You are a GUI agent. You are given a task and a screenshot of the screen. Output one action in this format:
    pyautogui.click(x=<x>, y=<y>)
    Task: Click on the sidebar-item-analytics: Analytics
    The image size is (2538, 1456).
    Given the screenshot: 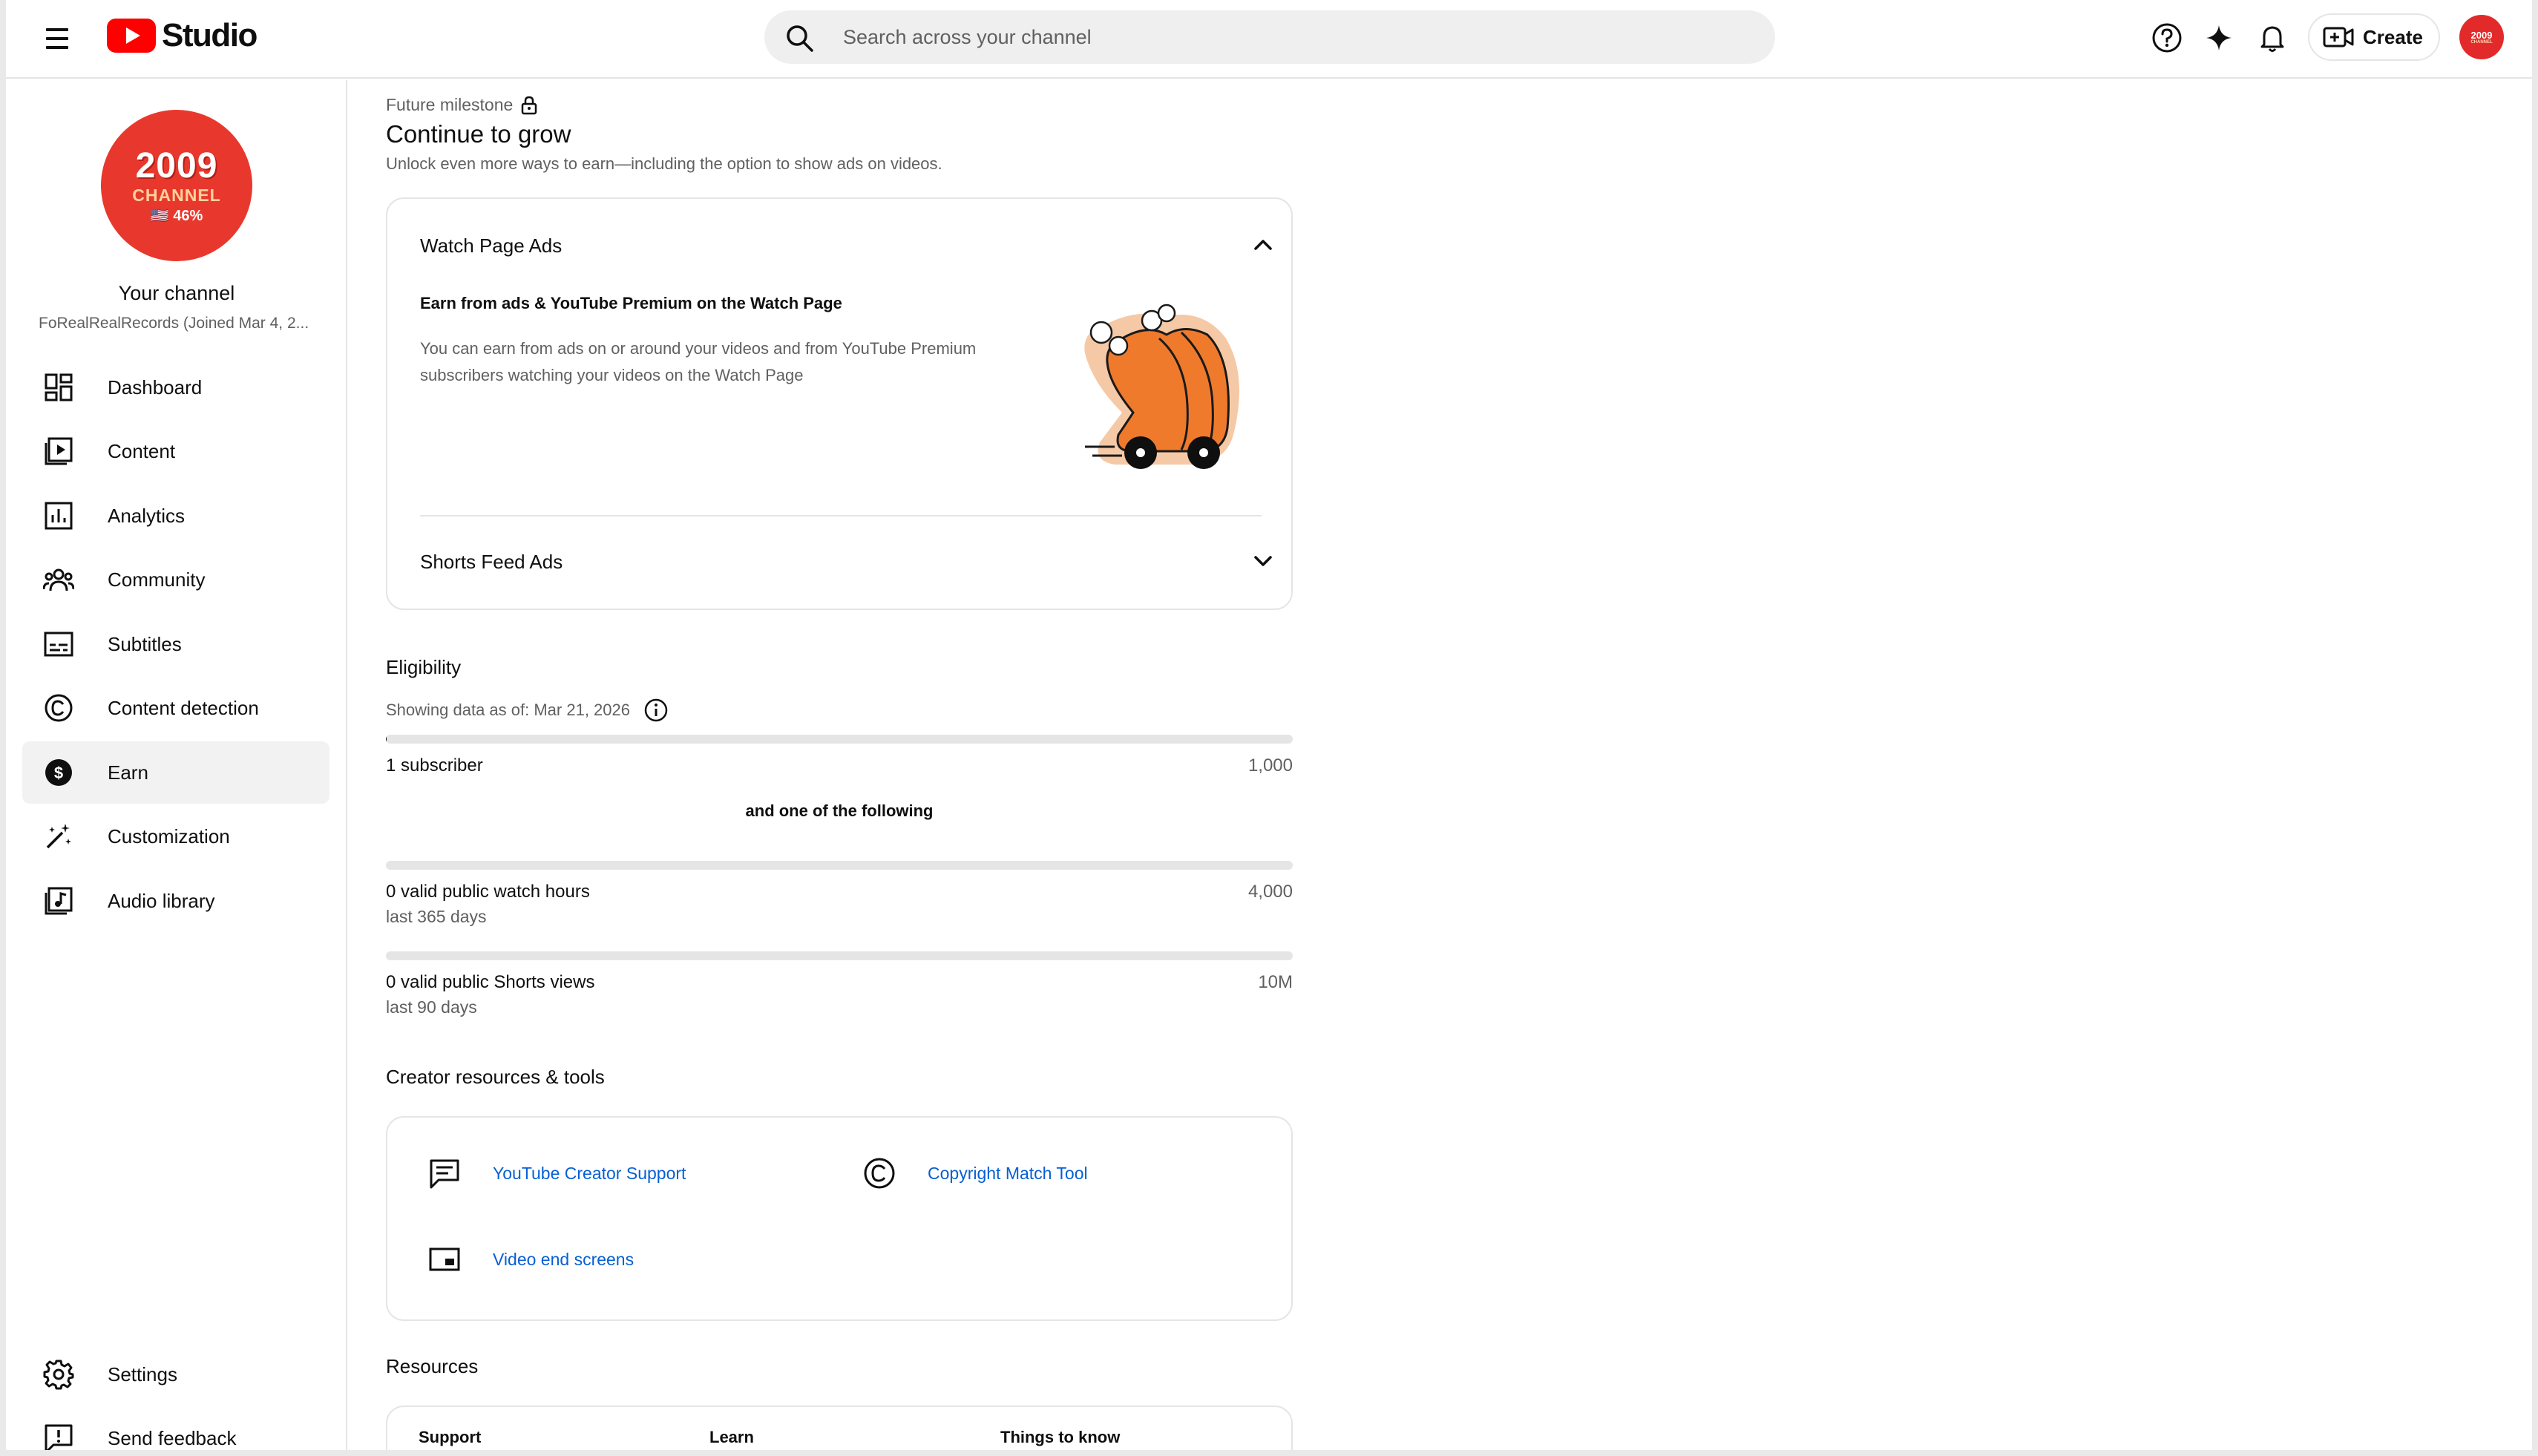 What is the action you would take?
    pyautogui.click(x=175, y=516)
    